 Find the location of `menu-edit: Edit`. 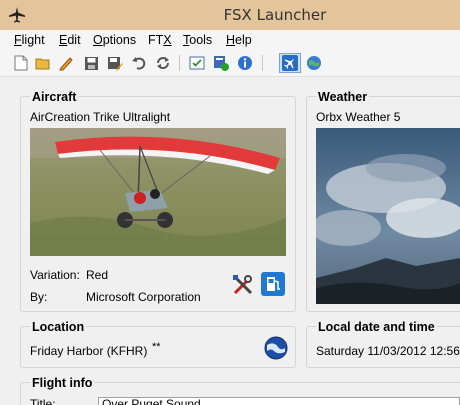

menu-edit: Edit is located at coordinates (70, 40).